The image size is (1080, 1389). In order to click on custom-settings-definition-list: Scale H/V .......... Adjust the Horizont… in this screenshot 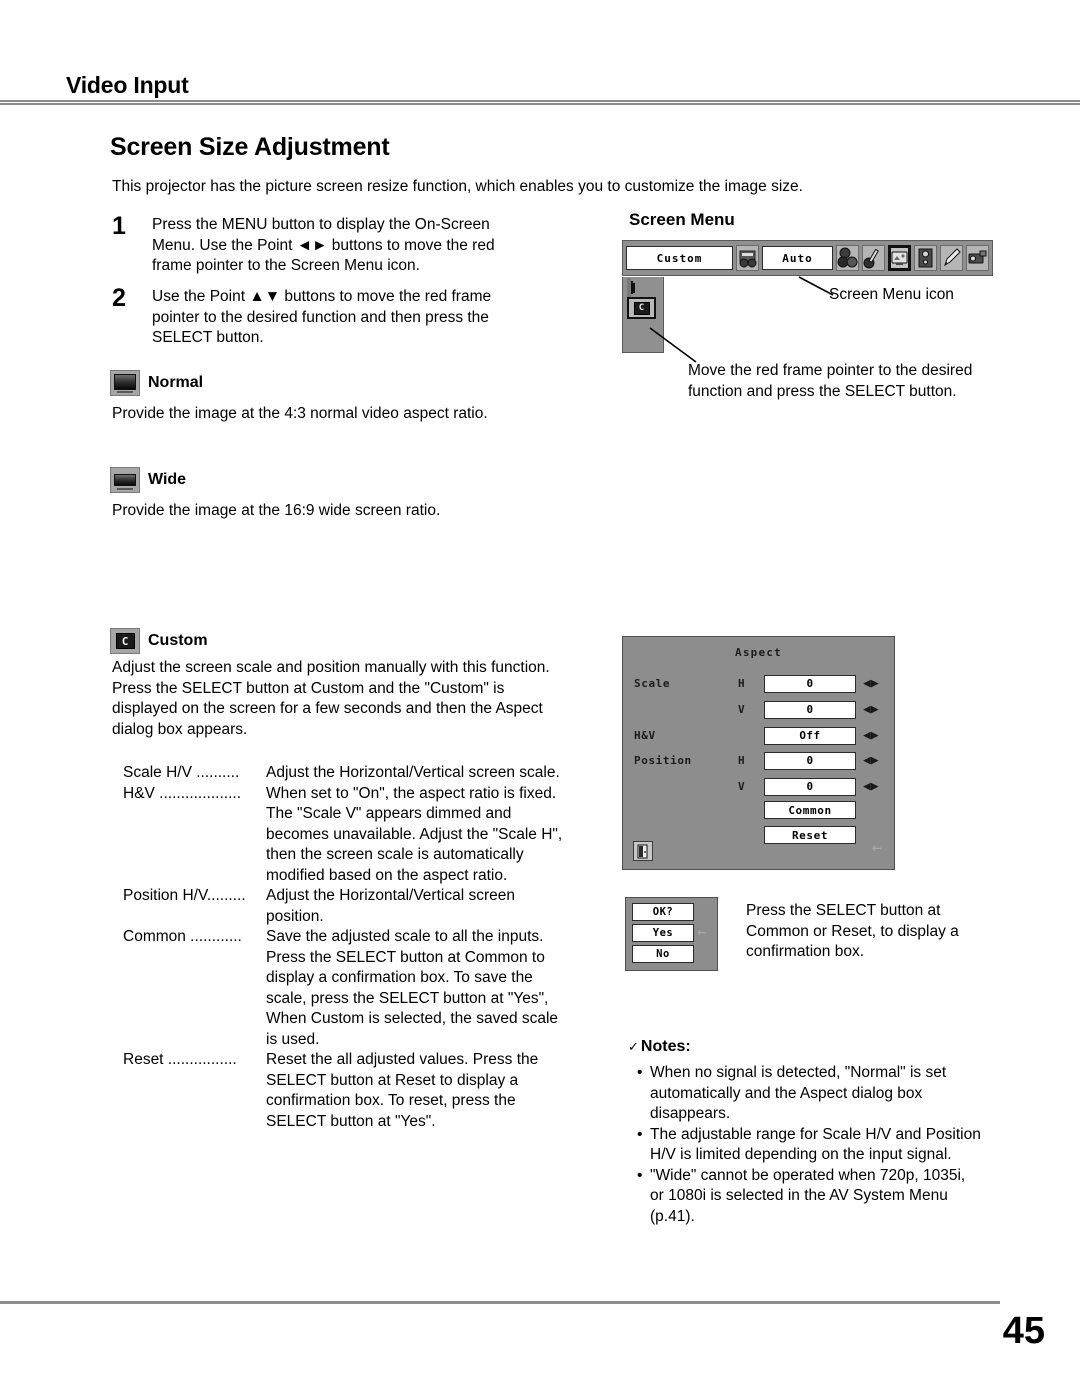, I will do `click(348, 947)`.